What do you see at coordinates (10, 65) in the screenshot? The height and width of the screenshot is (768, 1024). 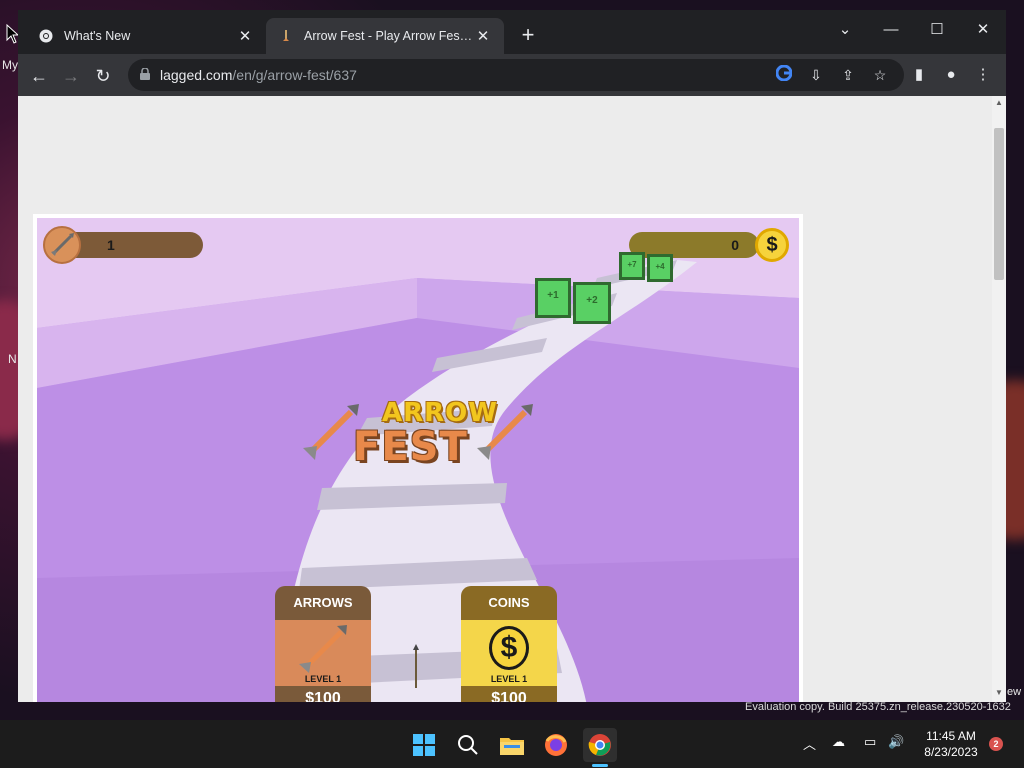 I see `desktop-icon-label: My` at bounding box center [10, 65].